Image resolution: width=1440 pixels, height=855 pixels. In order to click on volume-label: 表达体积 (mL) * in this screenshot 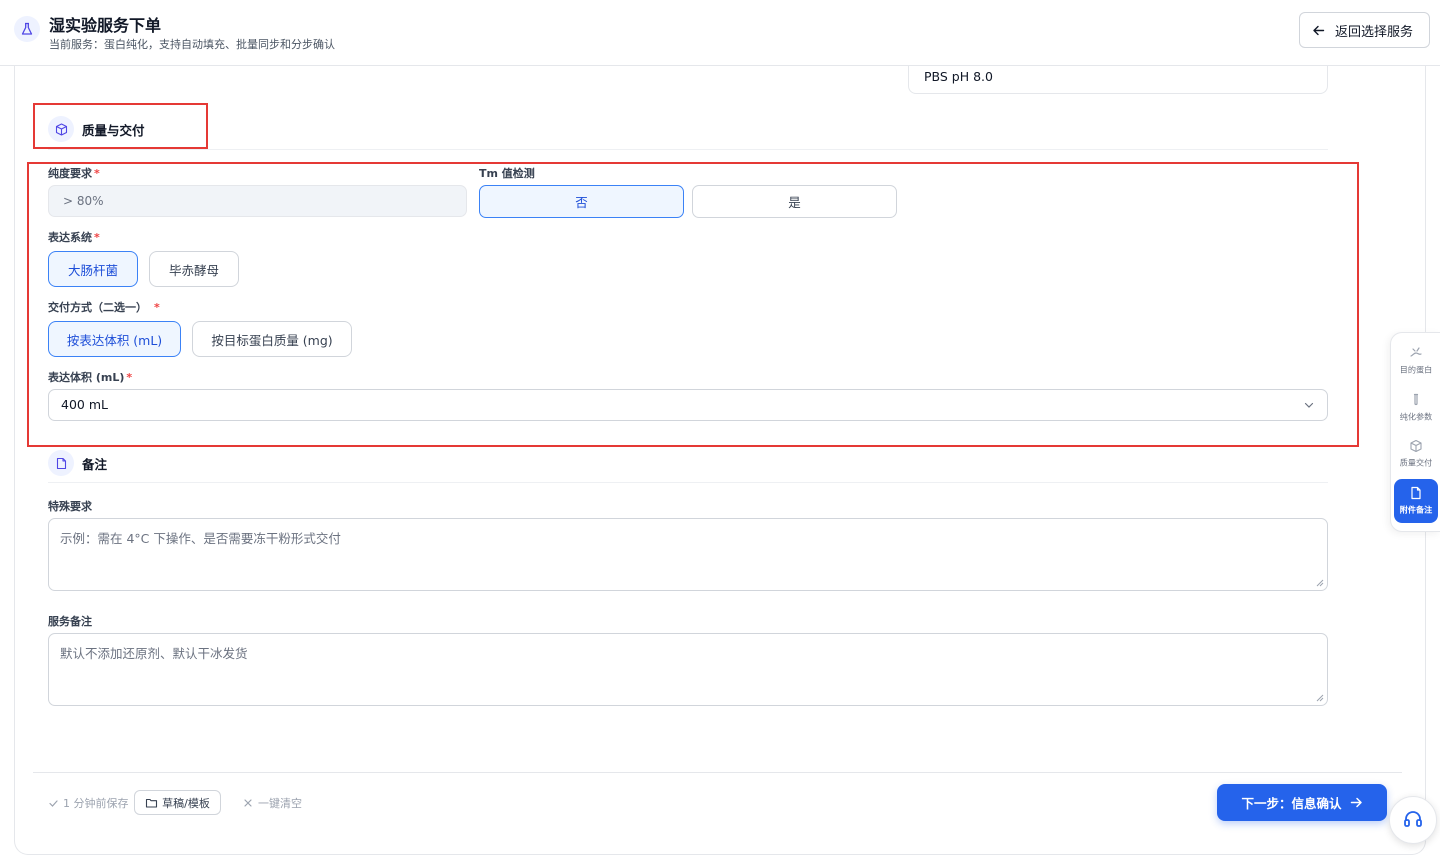, I will do `click(90, 377)`.